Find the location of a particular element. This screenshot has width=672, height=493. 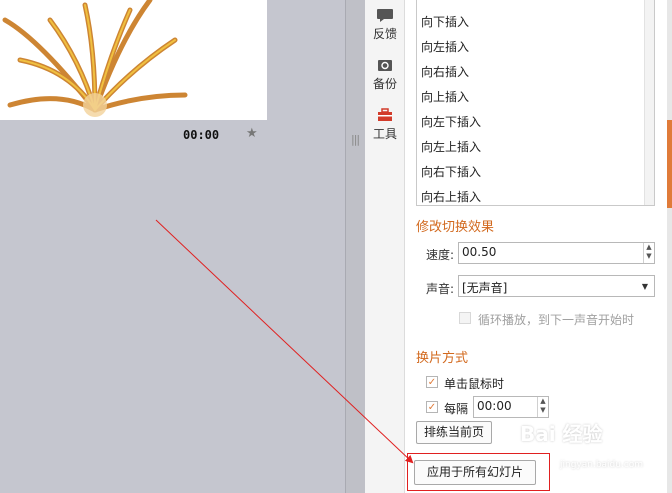

every-time-value: 00:00 is located at coordinates (494, 406).